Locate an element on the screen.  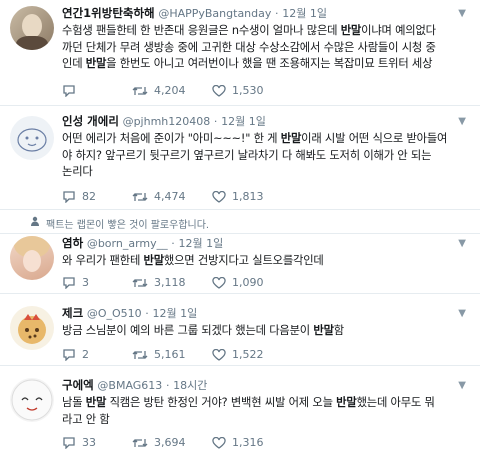
user-handle: @O_O510 is located at coordinates (114, 313).